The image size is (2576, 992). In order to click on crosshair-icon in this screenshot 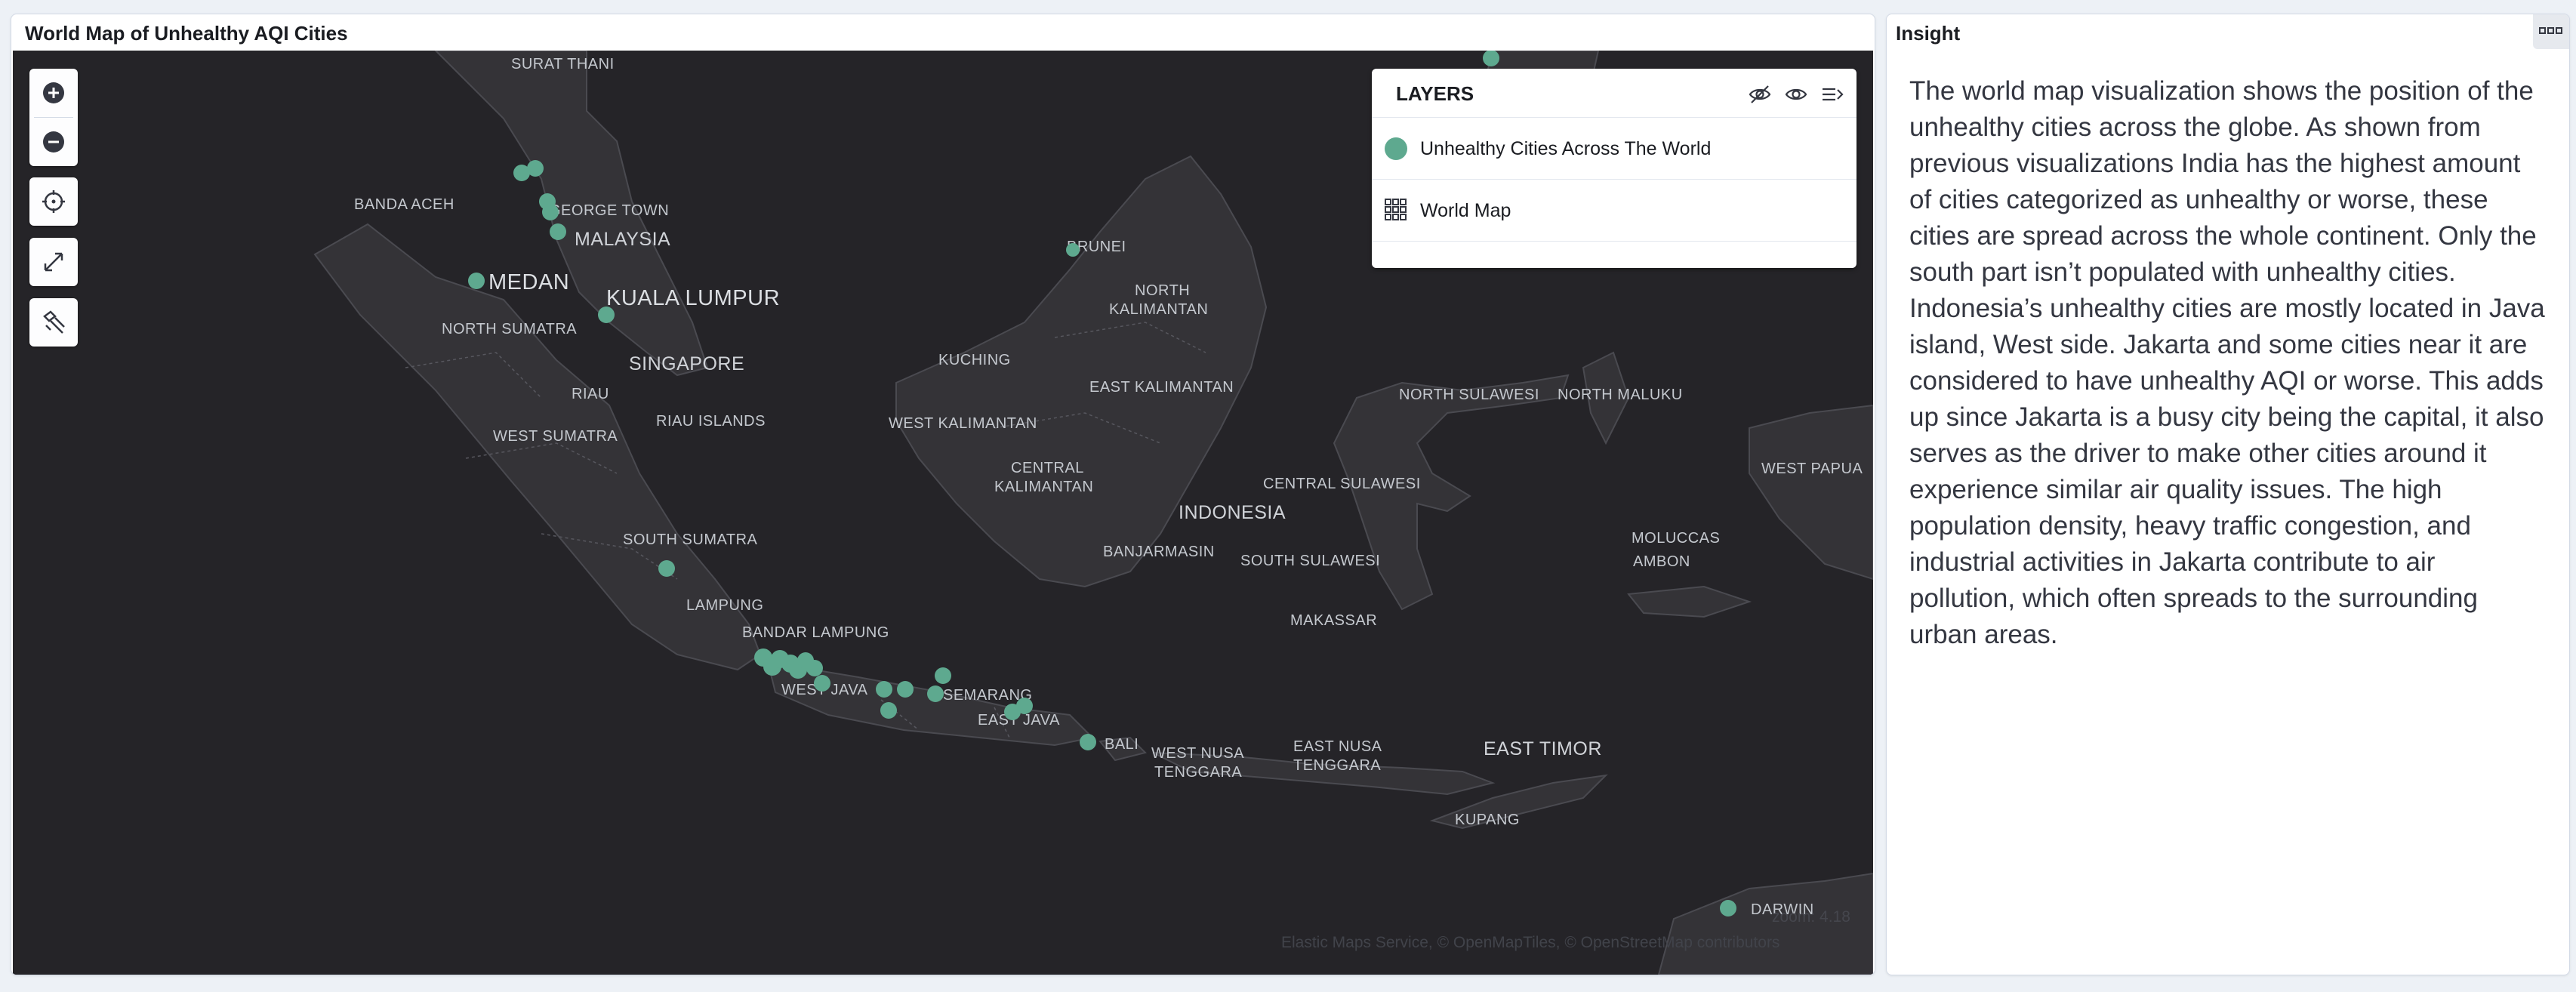, I will do `click(53, 201)`.